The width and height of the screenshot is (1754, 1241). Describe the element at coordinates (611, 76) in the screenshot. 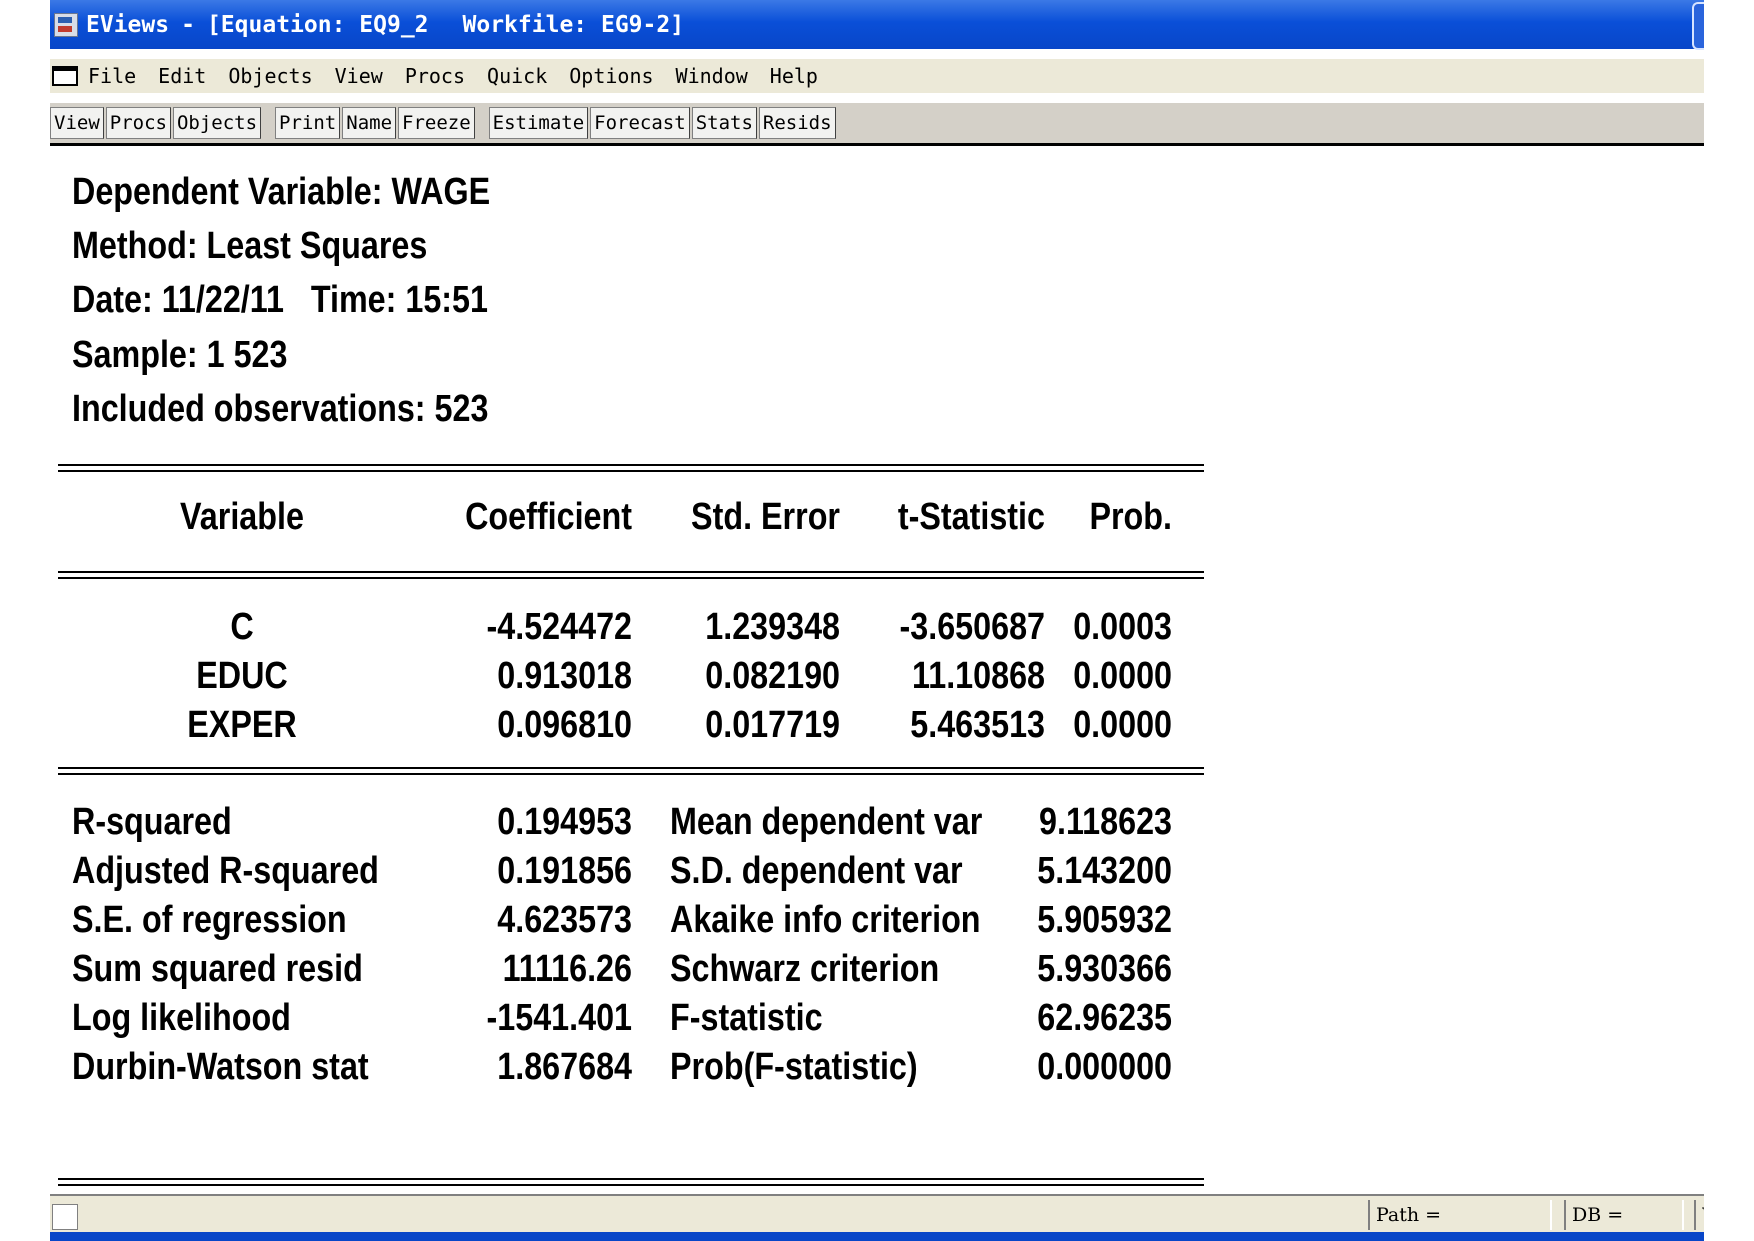

I see `menu-options: Options` at that location.